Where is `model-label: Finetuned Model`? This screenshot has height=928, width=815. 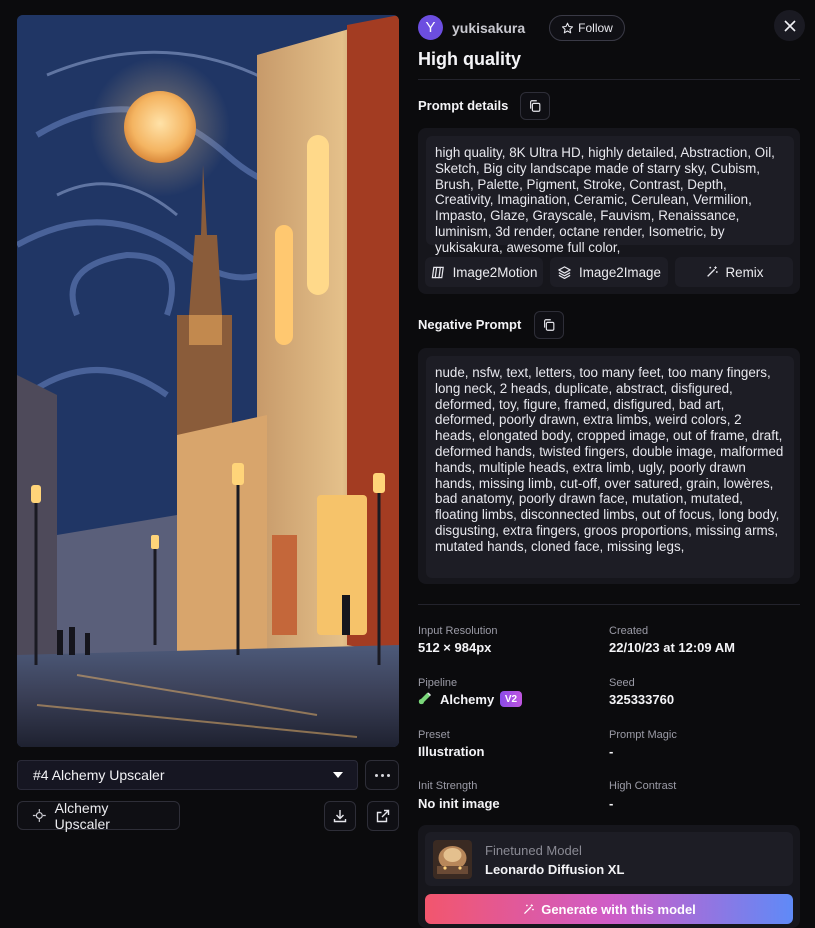 model-label: Finetuned Model is located at coordinates (533, 850).